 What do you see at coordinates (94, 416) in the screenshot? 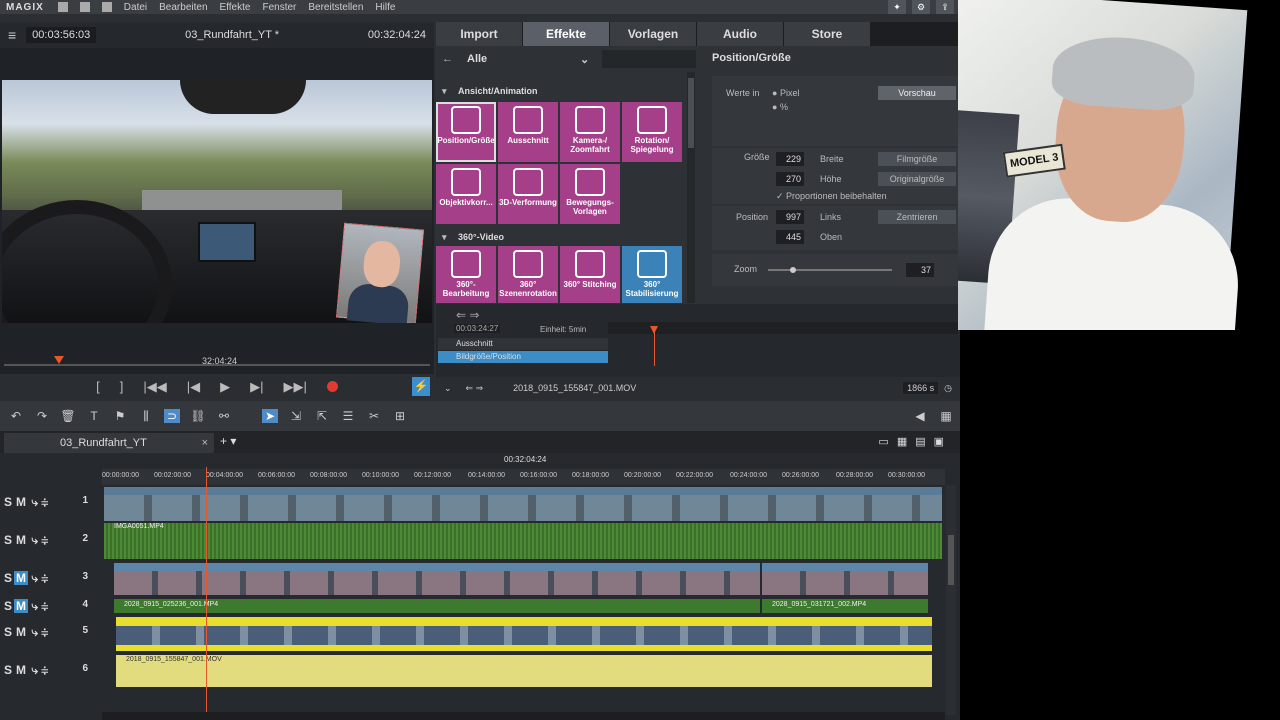
I see `title-icon: T` at bounding box center [94, 416].